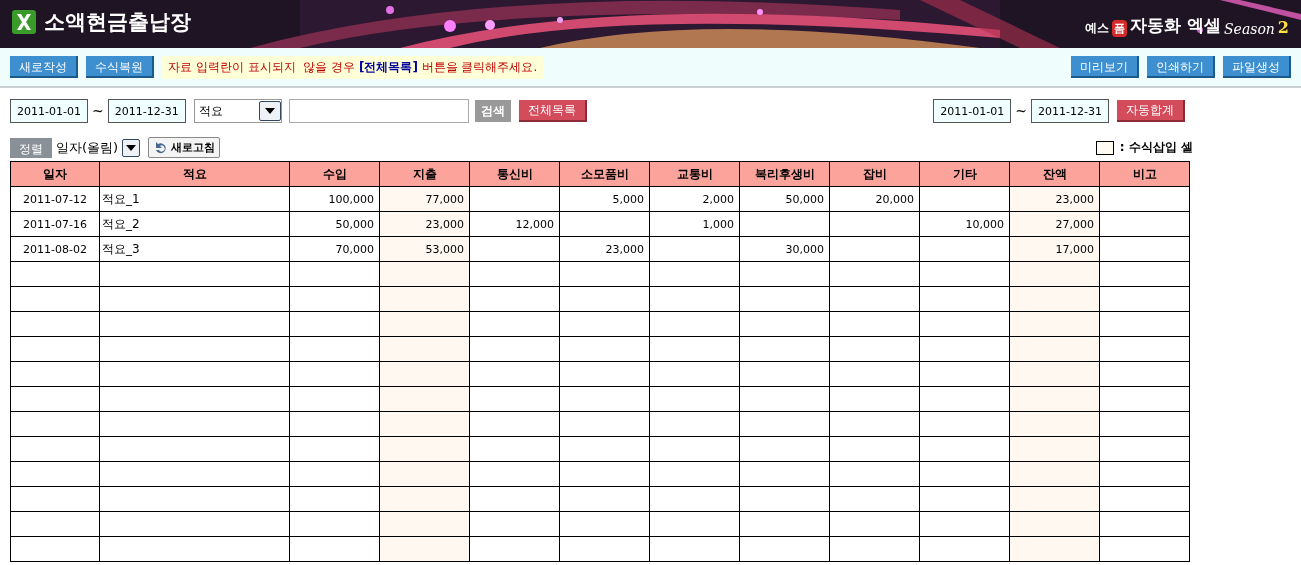  What do you see at coordinates (514, 224) in the screenshot?
I see `table-cell: 12,000` at bounding box center [514, 224].